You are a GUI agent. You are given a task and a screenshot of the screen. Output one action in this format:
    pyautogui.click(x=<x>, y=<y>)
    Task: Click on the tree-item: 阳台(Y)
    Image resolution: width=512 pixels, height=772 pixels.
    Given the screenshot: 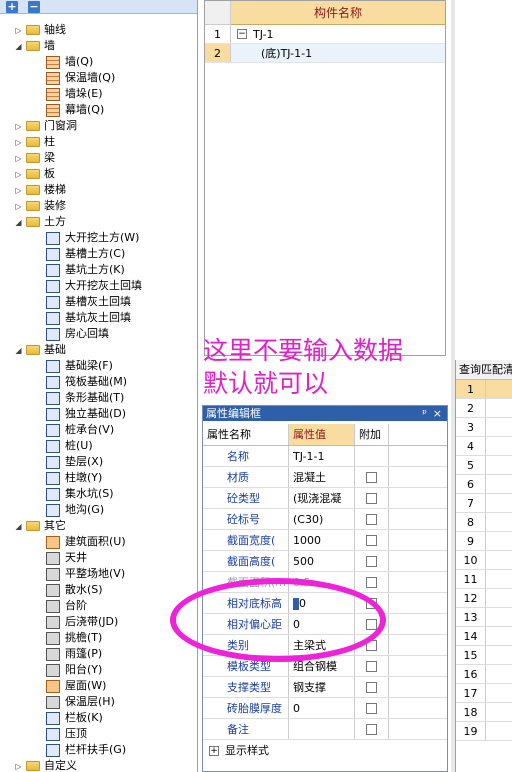 What is the action you would take?
    pyautogui.click(x=74, y=670)
    